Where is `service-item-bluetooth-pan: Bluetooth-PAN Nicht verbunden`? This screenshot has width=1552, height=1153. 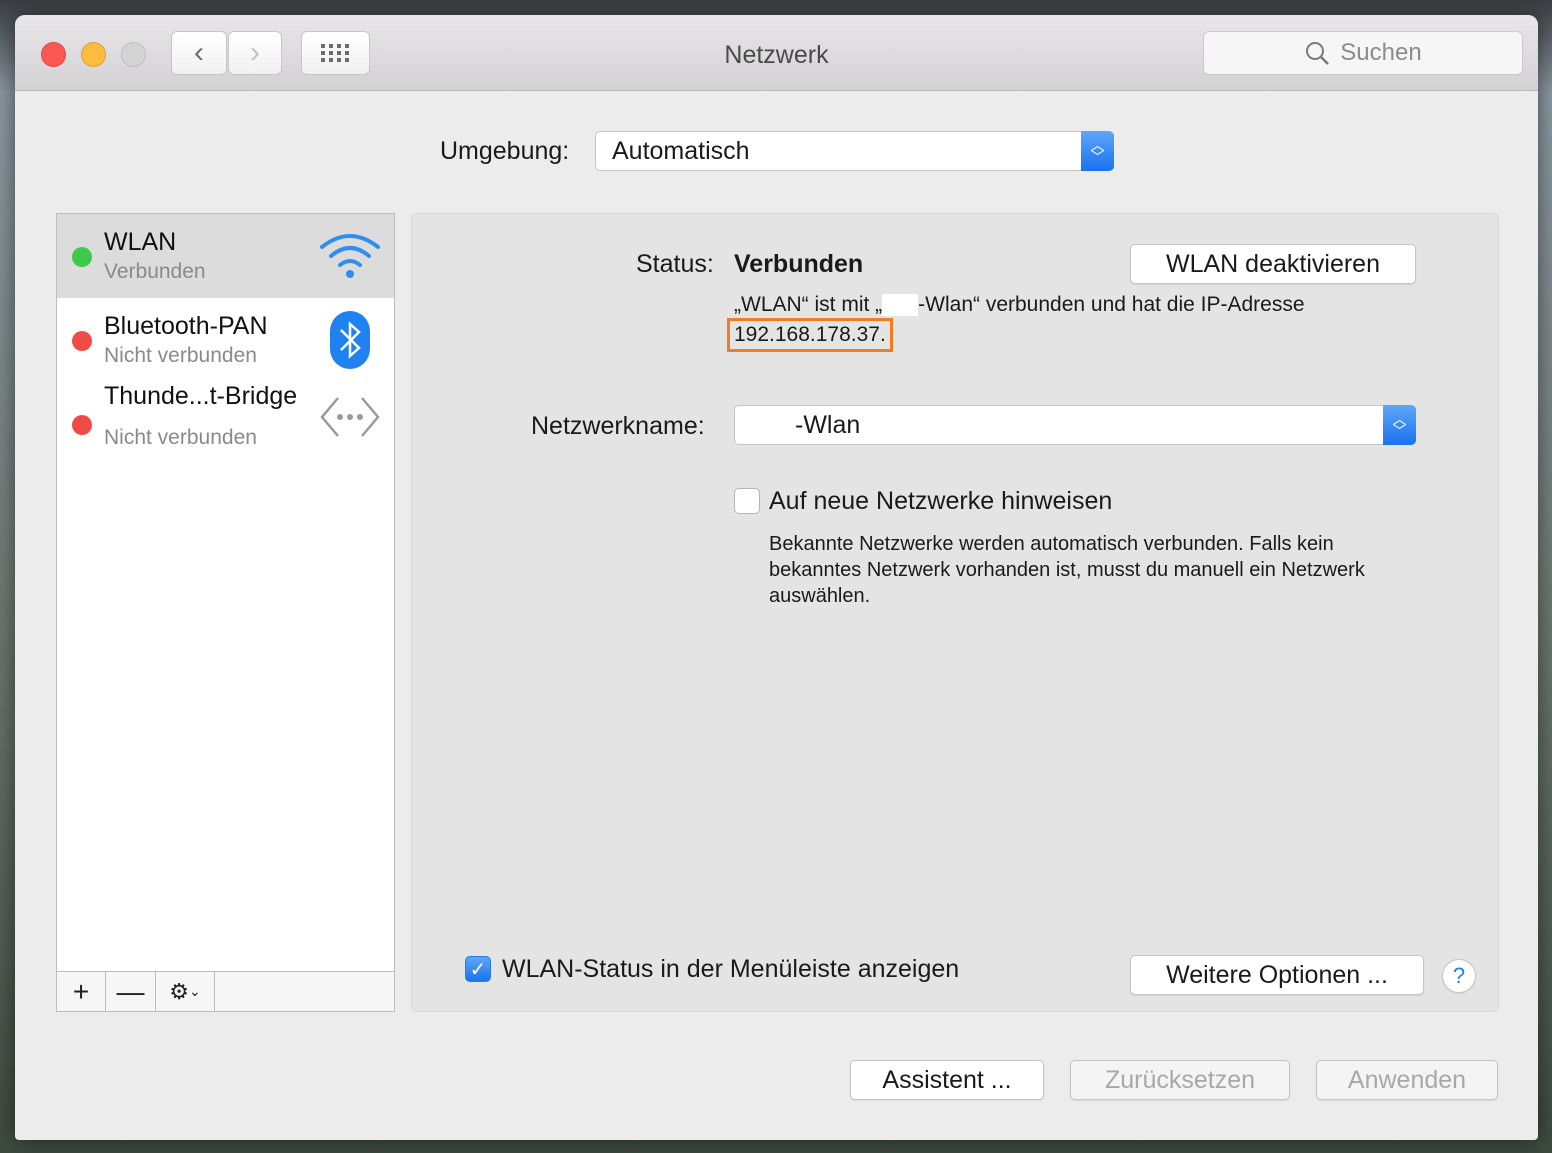 service-item-bluetooth-pan: Bluetooth-PAN Nicht verbunden is located at coordinates (225, 340).